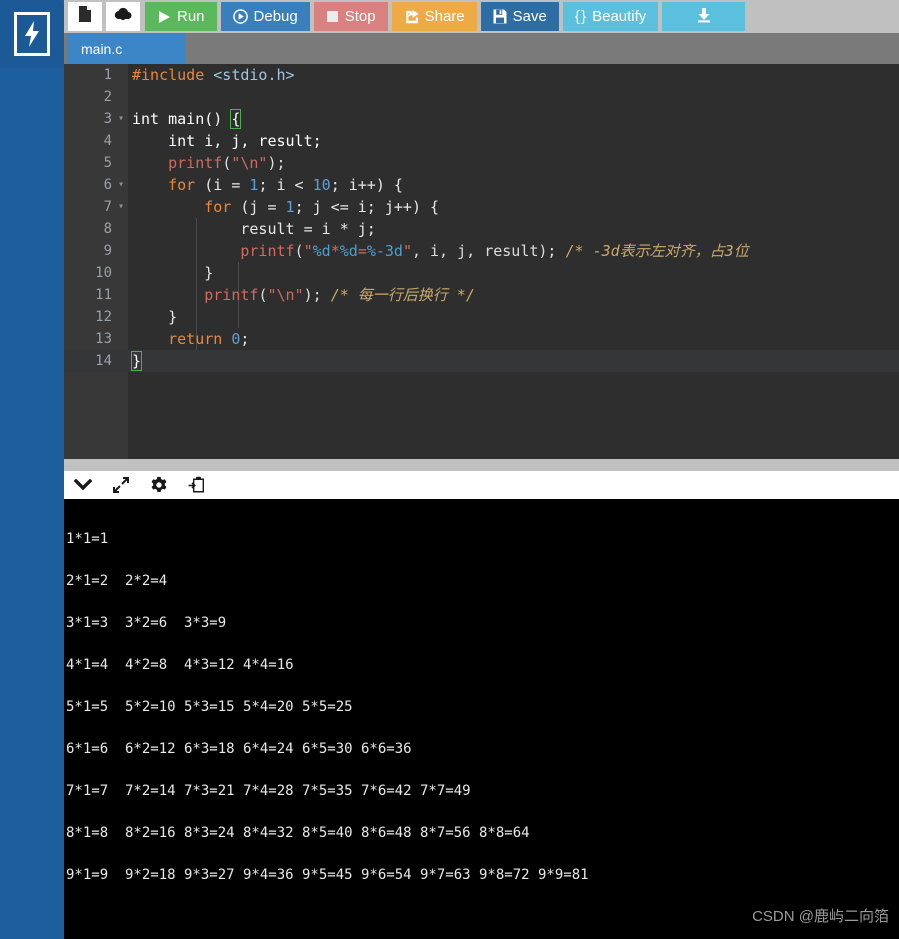 This screenshot has width=899, height=939. Describe the element at coordinates (197, 485) in the screenshot. I see `paste-clipboard-icon` at that location.